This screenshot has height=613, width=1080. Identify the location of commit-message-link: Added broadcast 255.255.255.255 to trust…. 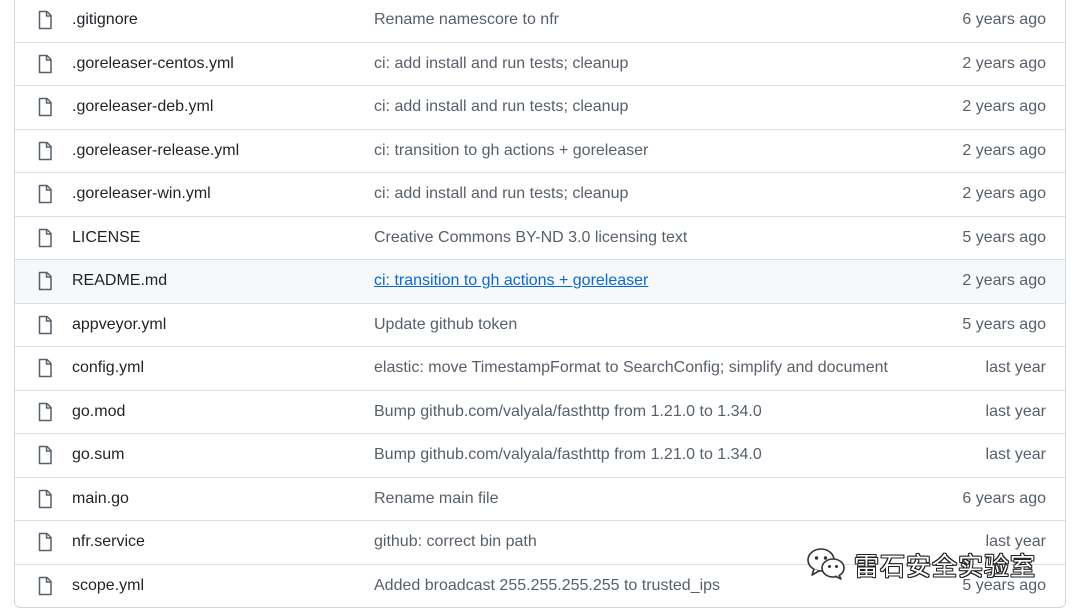
(547, 586).